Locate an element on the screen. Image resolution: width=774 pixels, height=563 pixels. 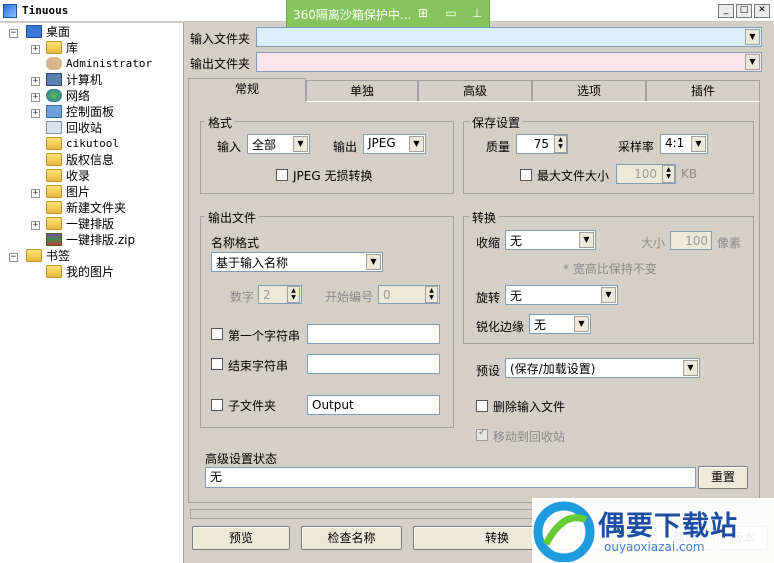
sandbox-thumbtack-icon: ⊥ is located at coordinates (477, 13).